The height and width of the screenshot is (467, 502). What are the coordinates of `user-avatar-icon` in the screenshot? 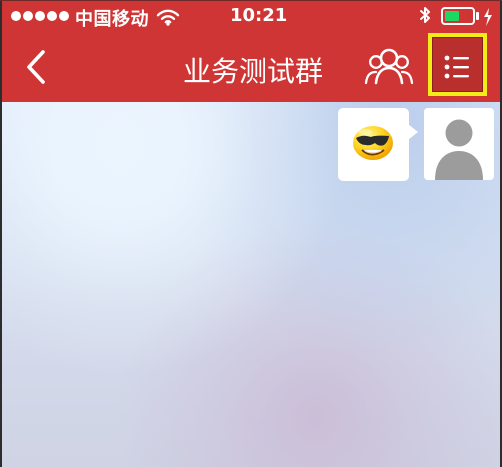 It's located at (459, 144).